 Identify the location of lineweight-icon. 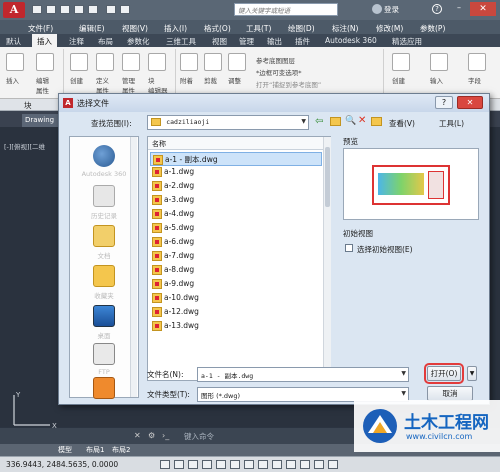
(291, 464).